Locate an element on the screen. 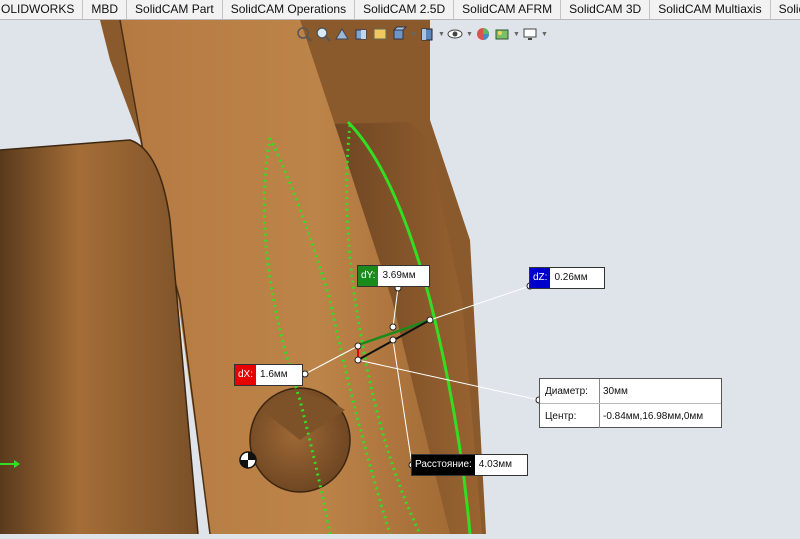 The image size is (800, 539). distance-callout: Расстояние: 4.03мм is located at coordinates (469, 465).